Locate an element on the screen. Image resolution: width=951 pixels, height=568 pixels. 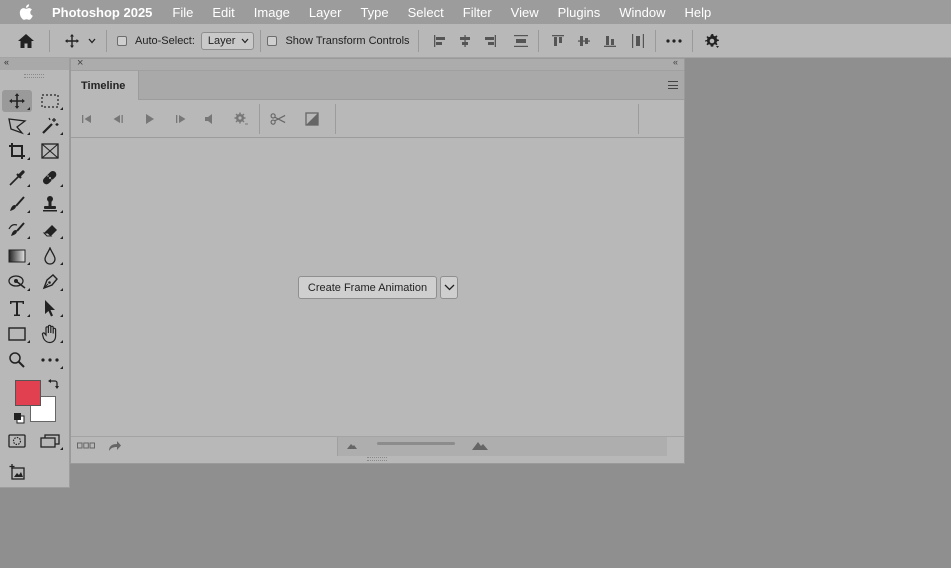
marquee-tool-button is located at coordinates (50, 101).